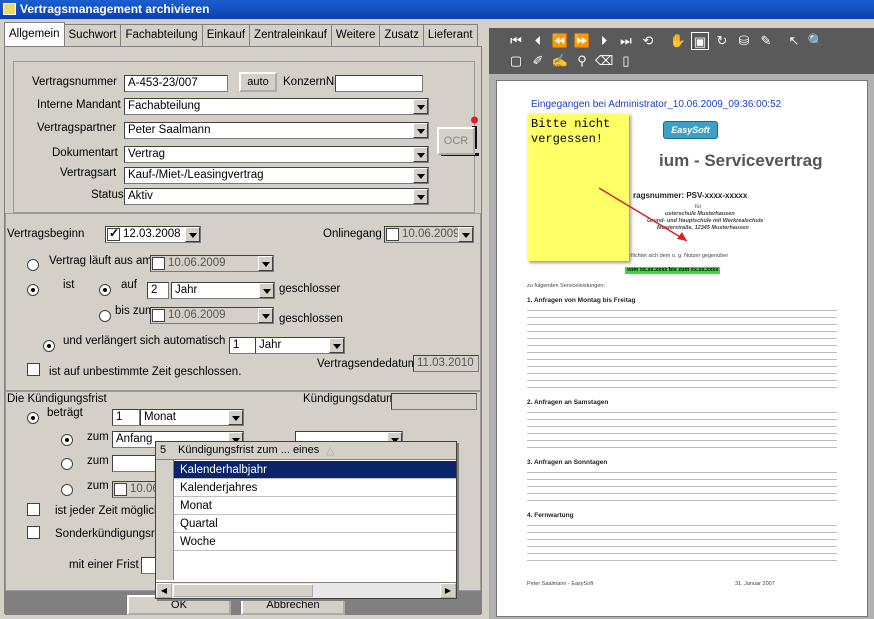 This screenshot has width=874, height=619. I want to click on betraegt-radio, so click(33, 418).